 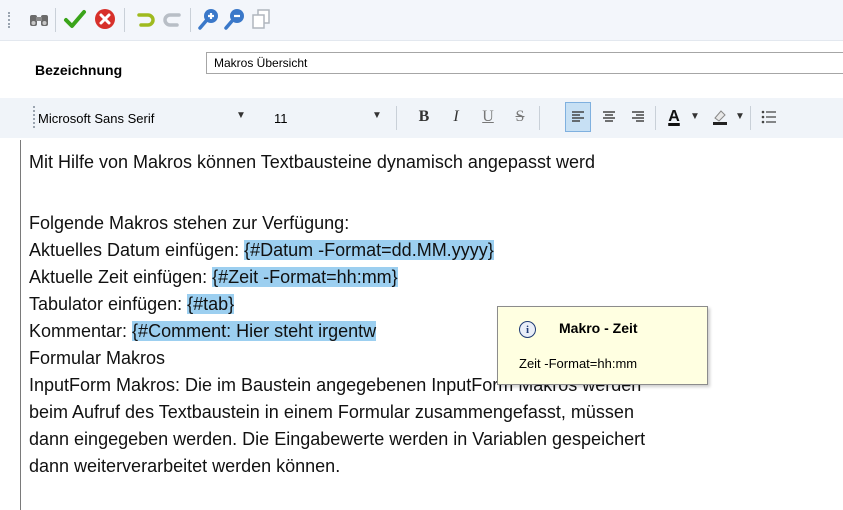 I want to click on zoom-out-icon, so click(x=235, y=19).